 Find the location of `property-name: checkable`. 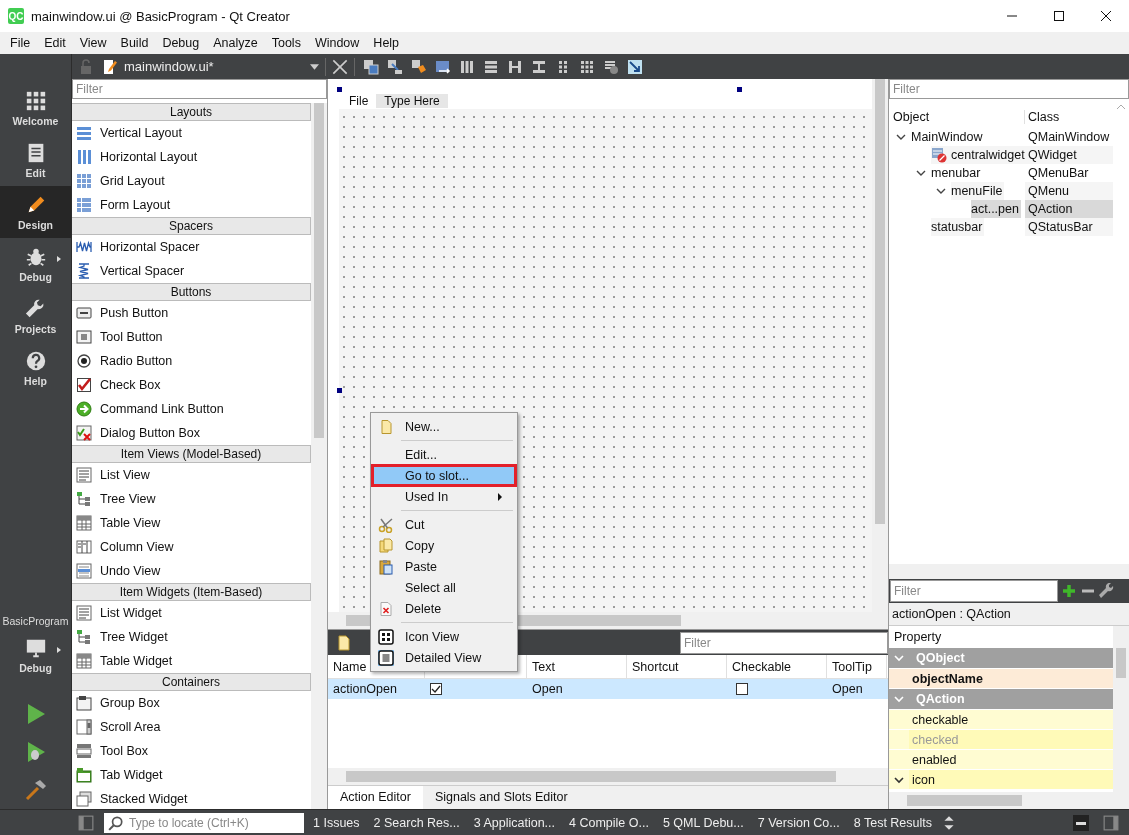

property-name: checkable is located at coordinates (940, 720).